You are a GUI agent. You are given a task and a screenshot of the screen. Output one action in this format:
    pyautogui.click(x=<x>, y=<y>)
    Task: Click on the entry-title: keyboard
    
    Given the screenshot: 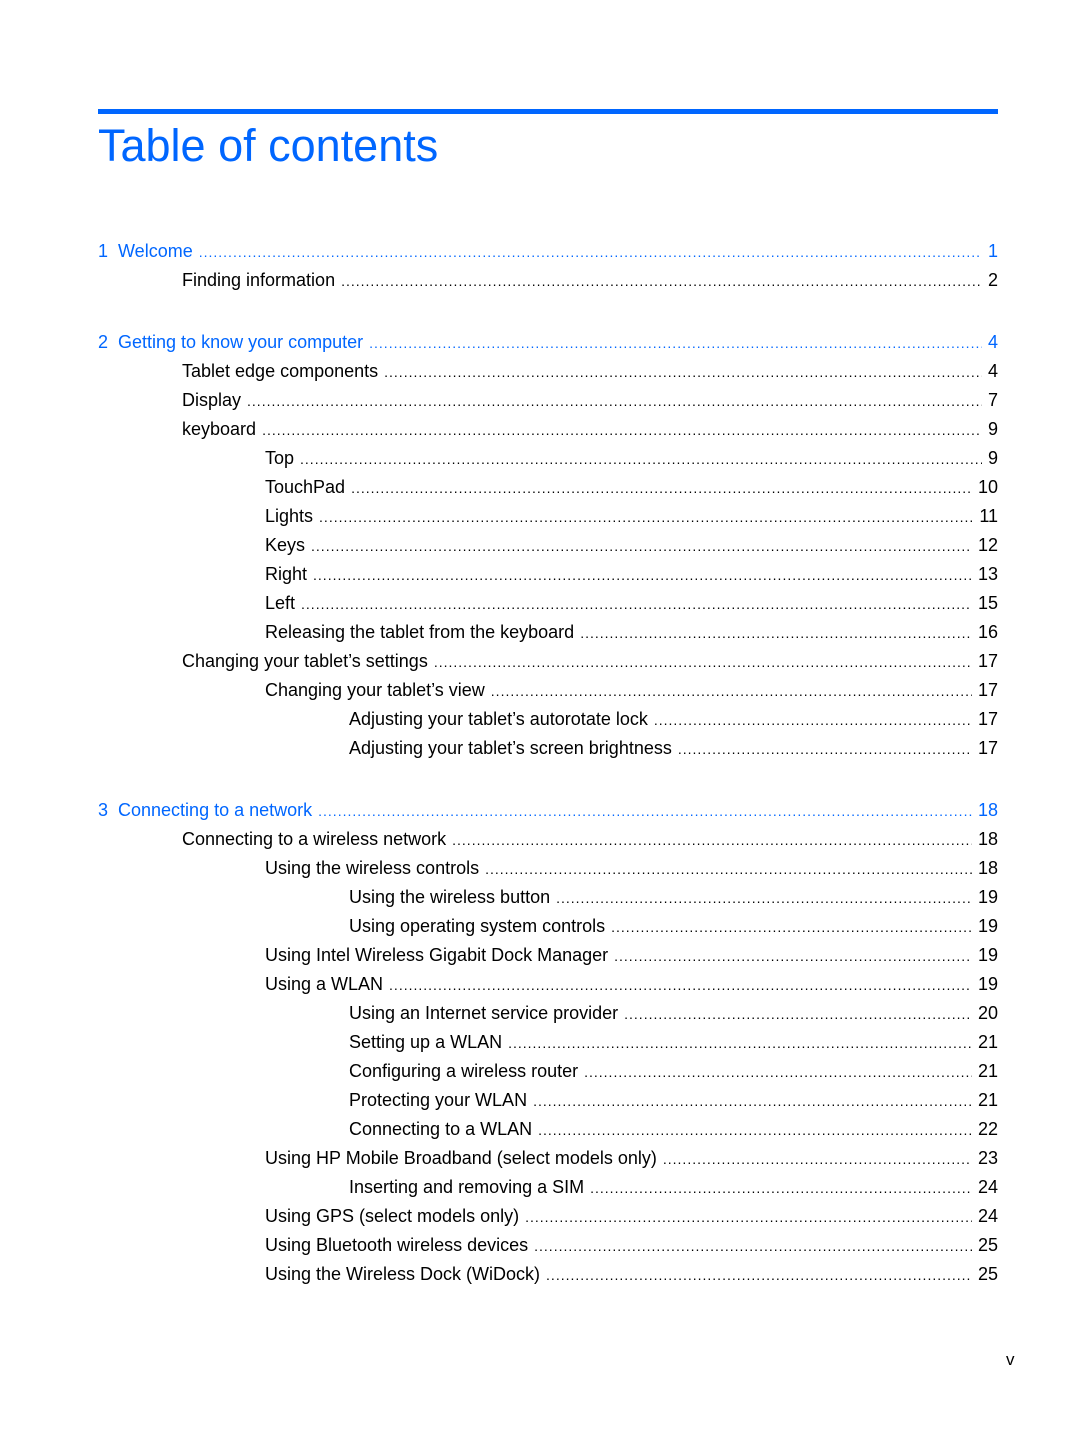 What is the action you would take?
    pyautogui.click(x=219, y=429)
    